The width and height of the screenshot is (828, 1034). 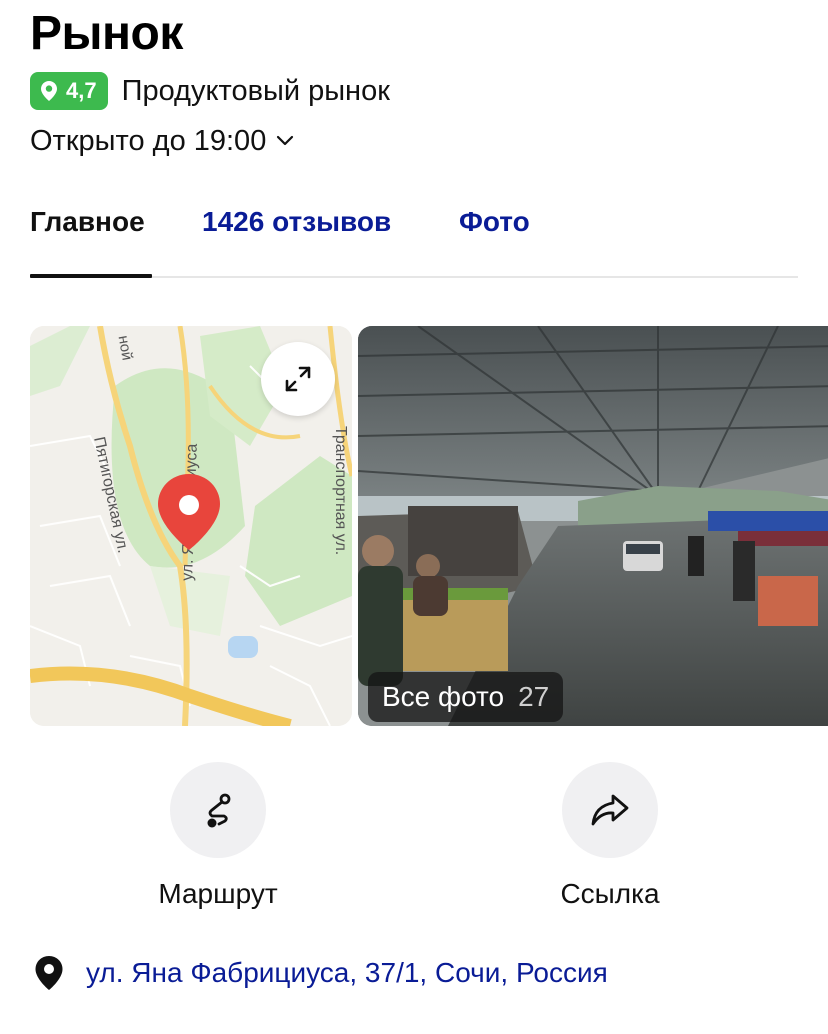 What do you see at coordinates (296, 239) in the screenshot?
I see `tab-reviews: 1426 отзывов` at bounding box center [296, 239].